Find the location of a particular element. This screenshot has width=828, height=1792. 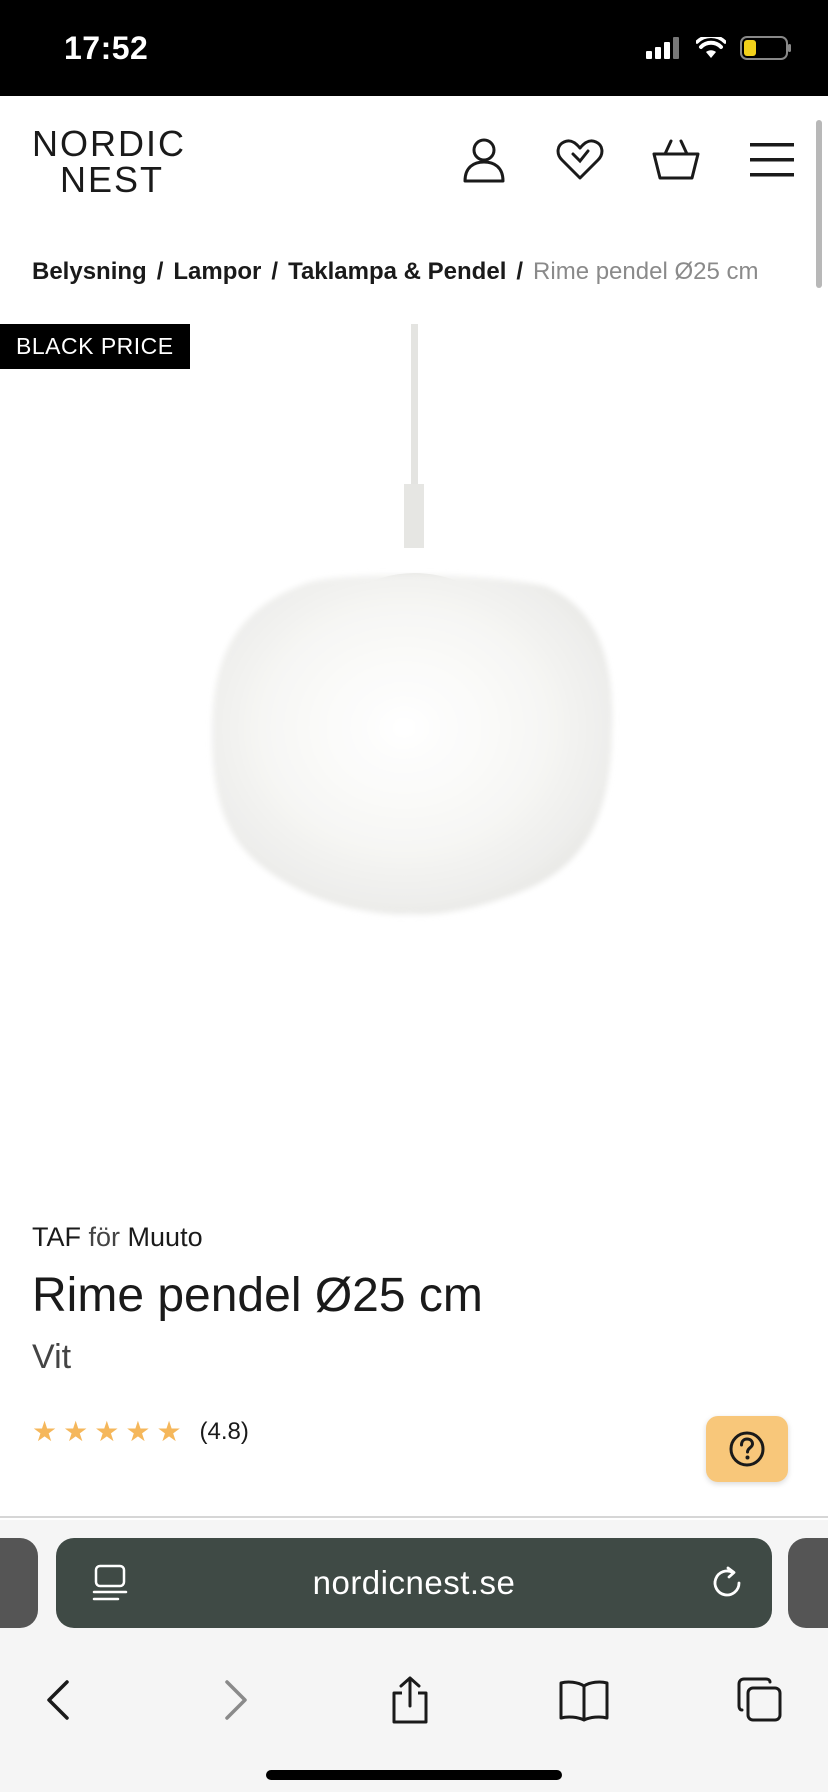

forward-button is located at coordinates (236, 1700).